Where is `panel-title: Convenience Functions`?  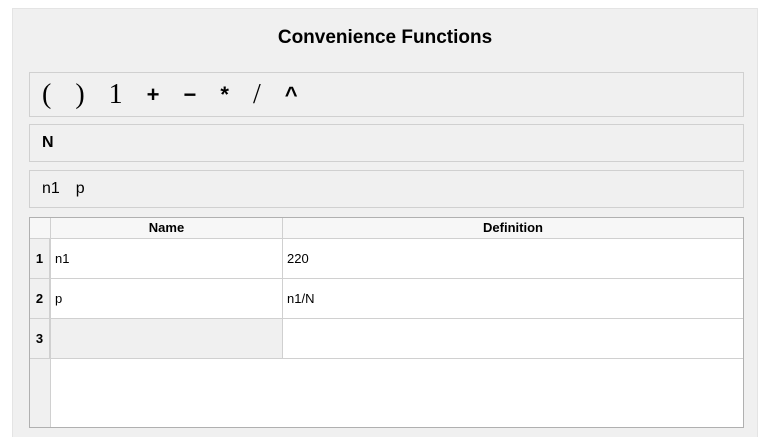 panel-title: Convenience Functions is located at coordinates (385, 37).